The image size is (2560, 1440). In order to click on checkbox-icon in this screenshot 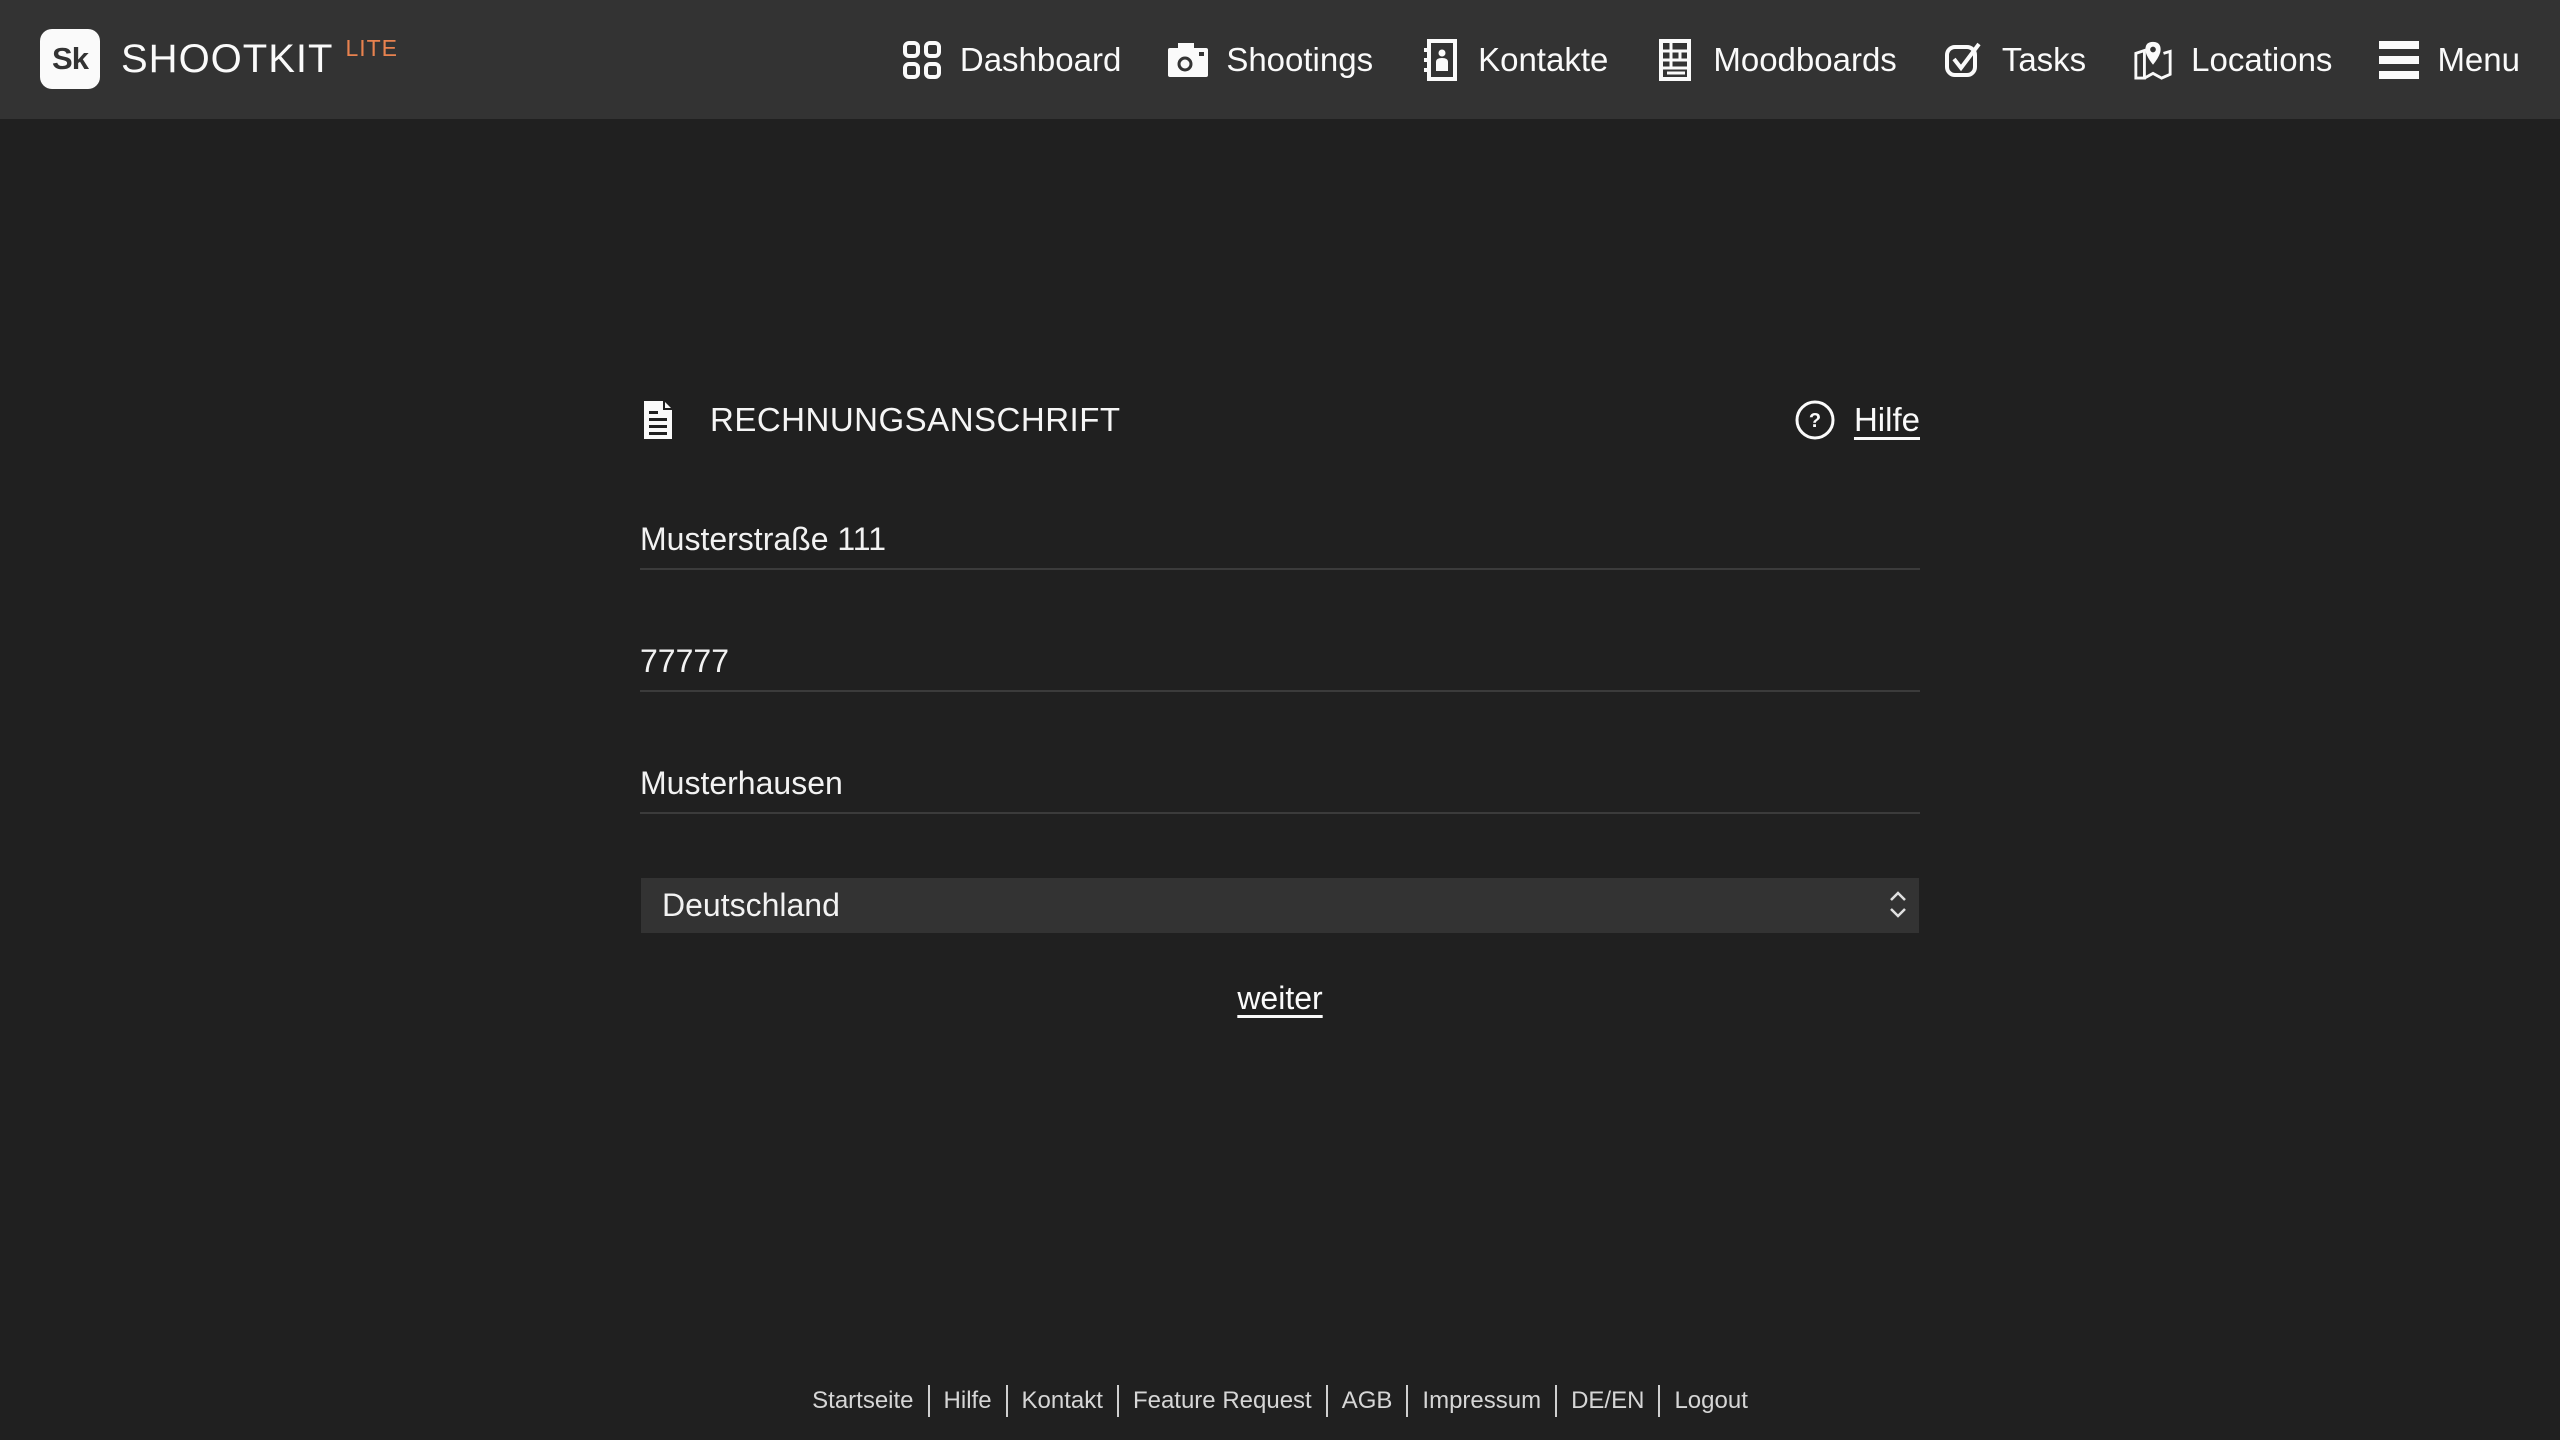, I will do `click(1964, 60)`.